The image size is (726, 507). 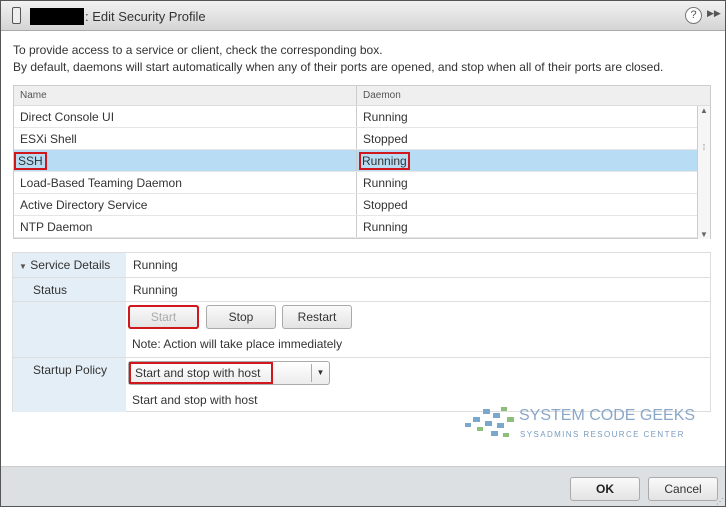 I want to click on resize-grip-icon: ⋰, so click(x=720, y=501).